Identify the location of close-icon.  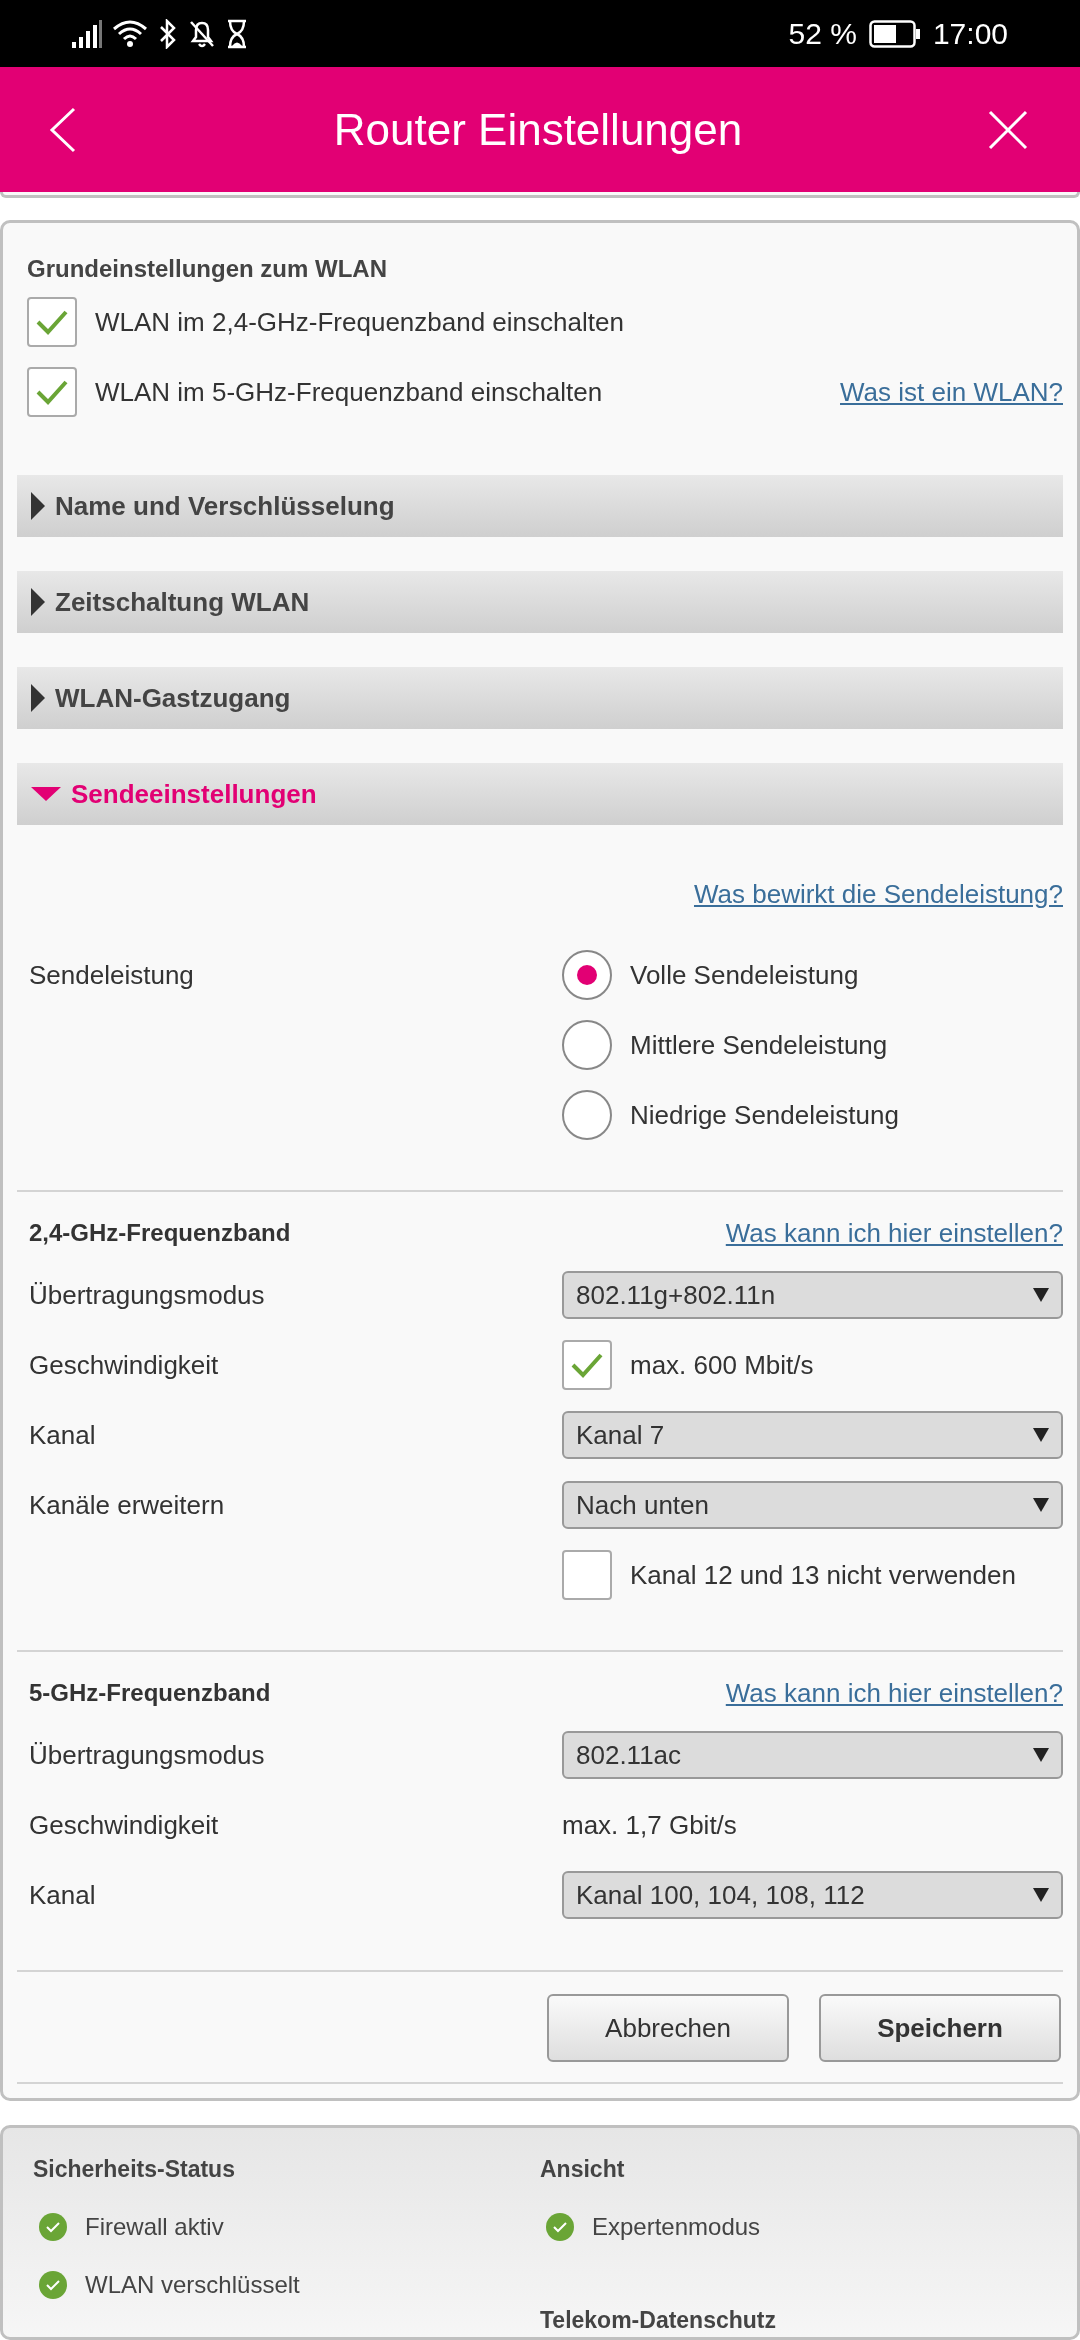
(1008, 129).